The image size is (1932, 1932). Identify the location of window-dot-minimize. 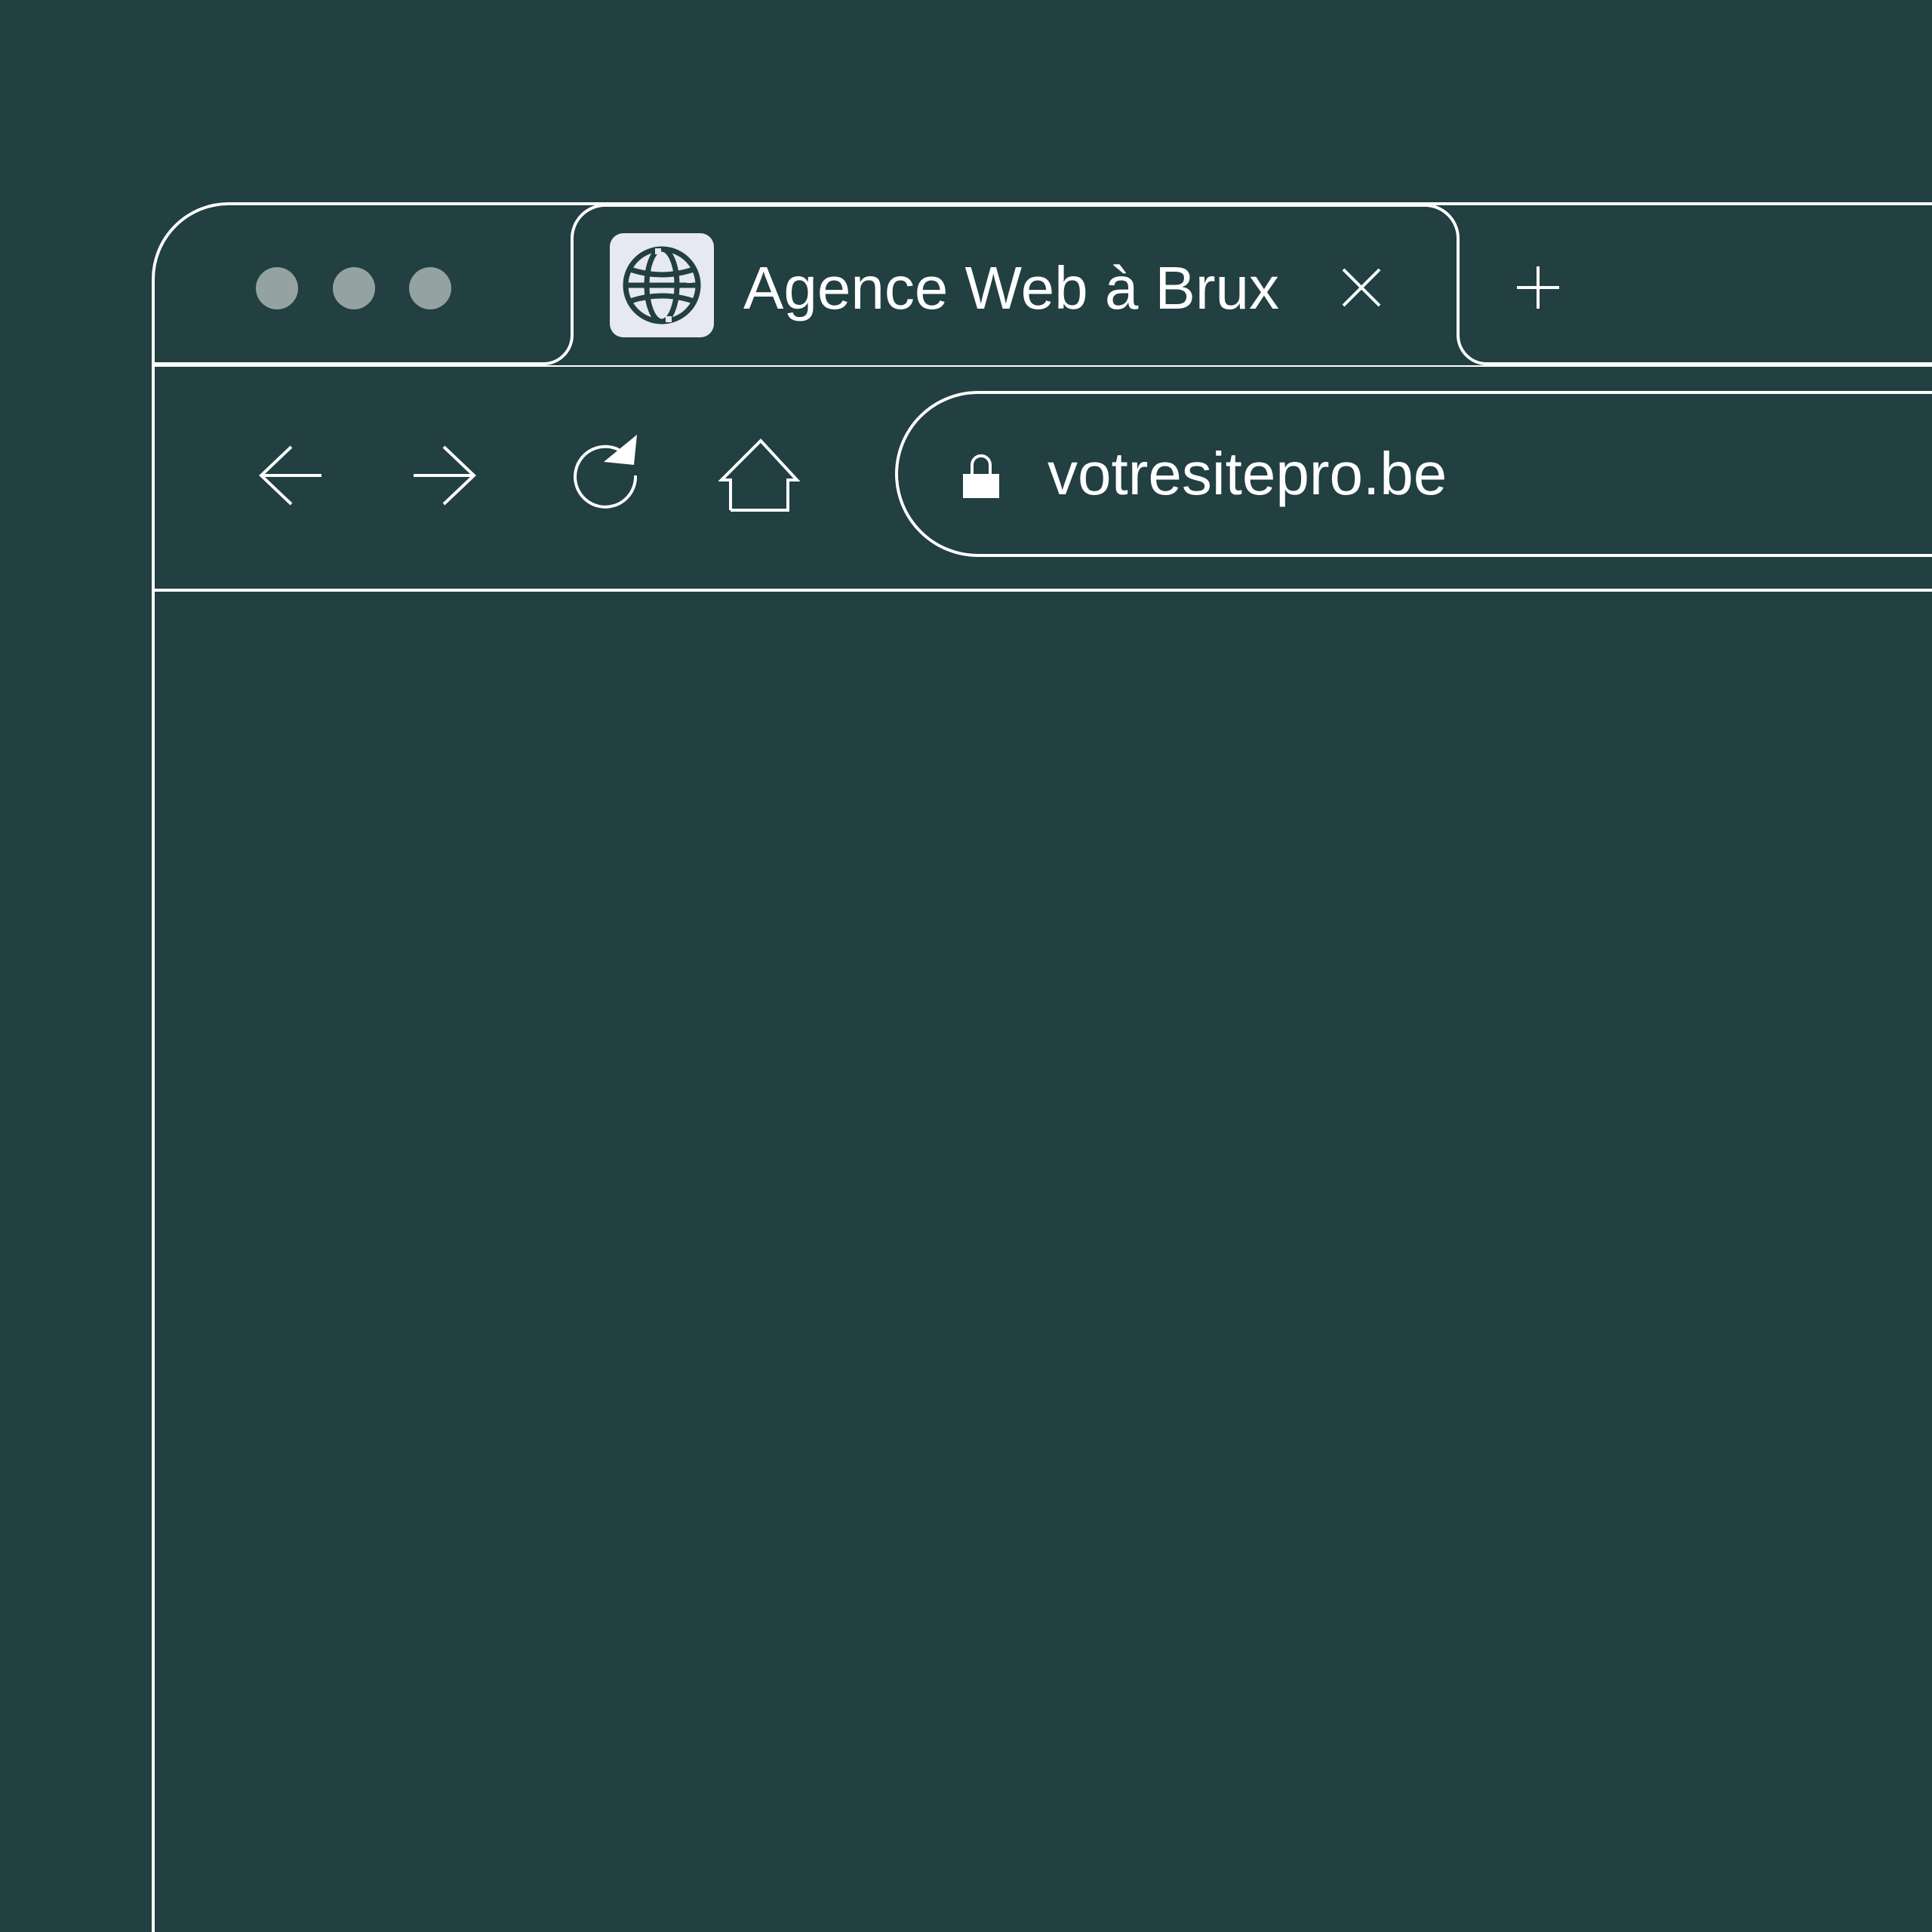
(354, 288).